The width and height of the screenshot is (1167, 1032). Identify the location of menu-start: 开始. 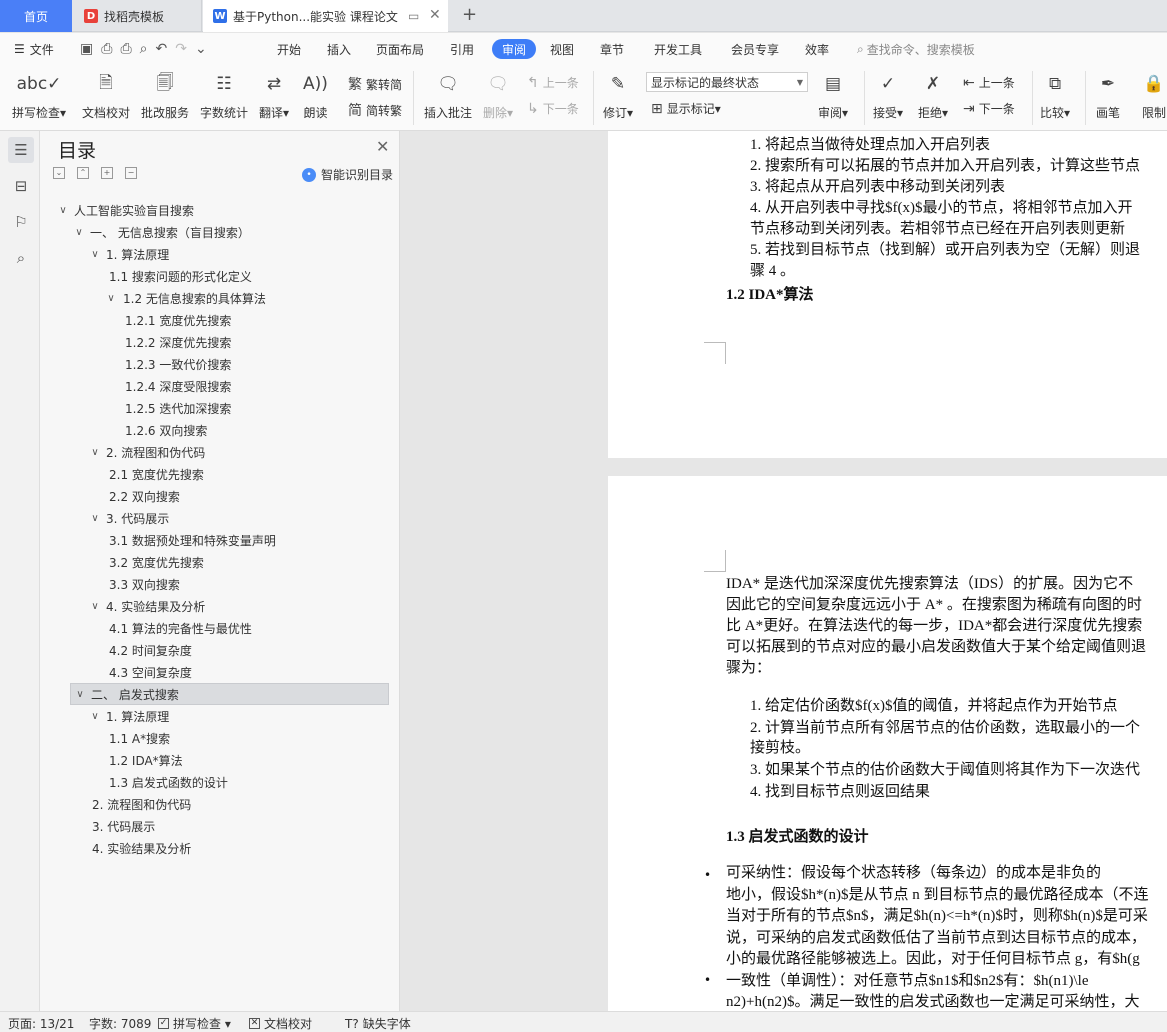
(289, 49).